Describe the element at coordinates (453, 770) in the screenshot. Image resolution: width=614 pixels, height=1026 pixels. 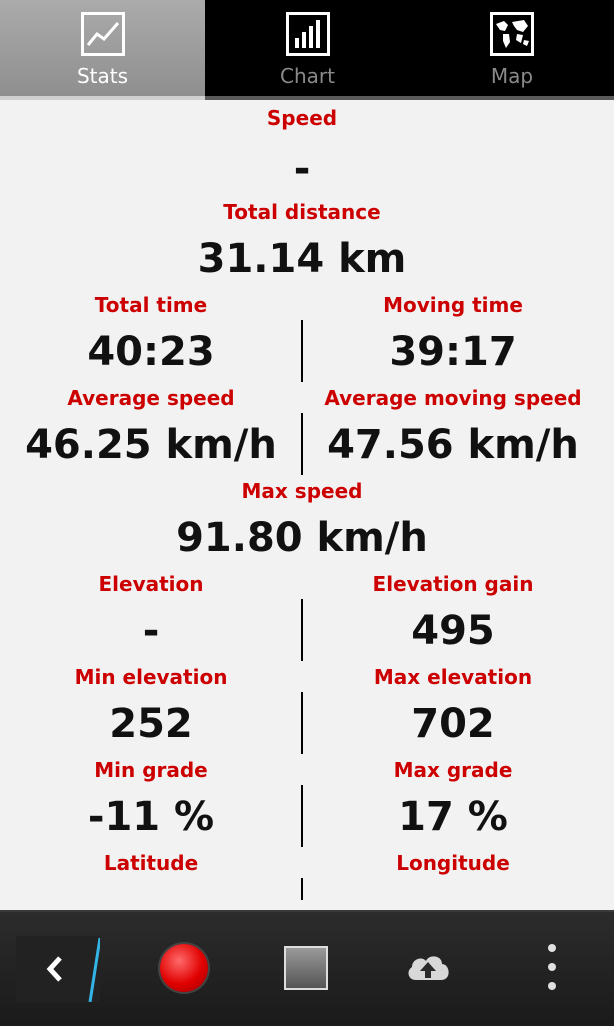
I see `max-grade-label: Max grade` at that location.